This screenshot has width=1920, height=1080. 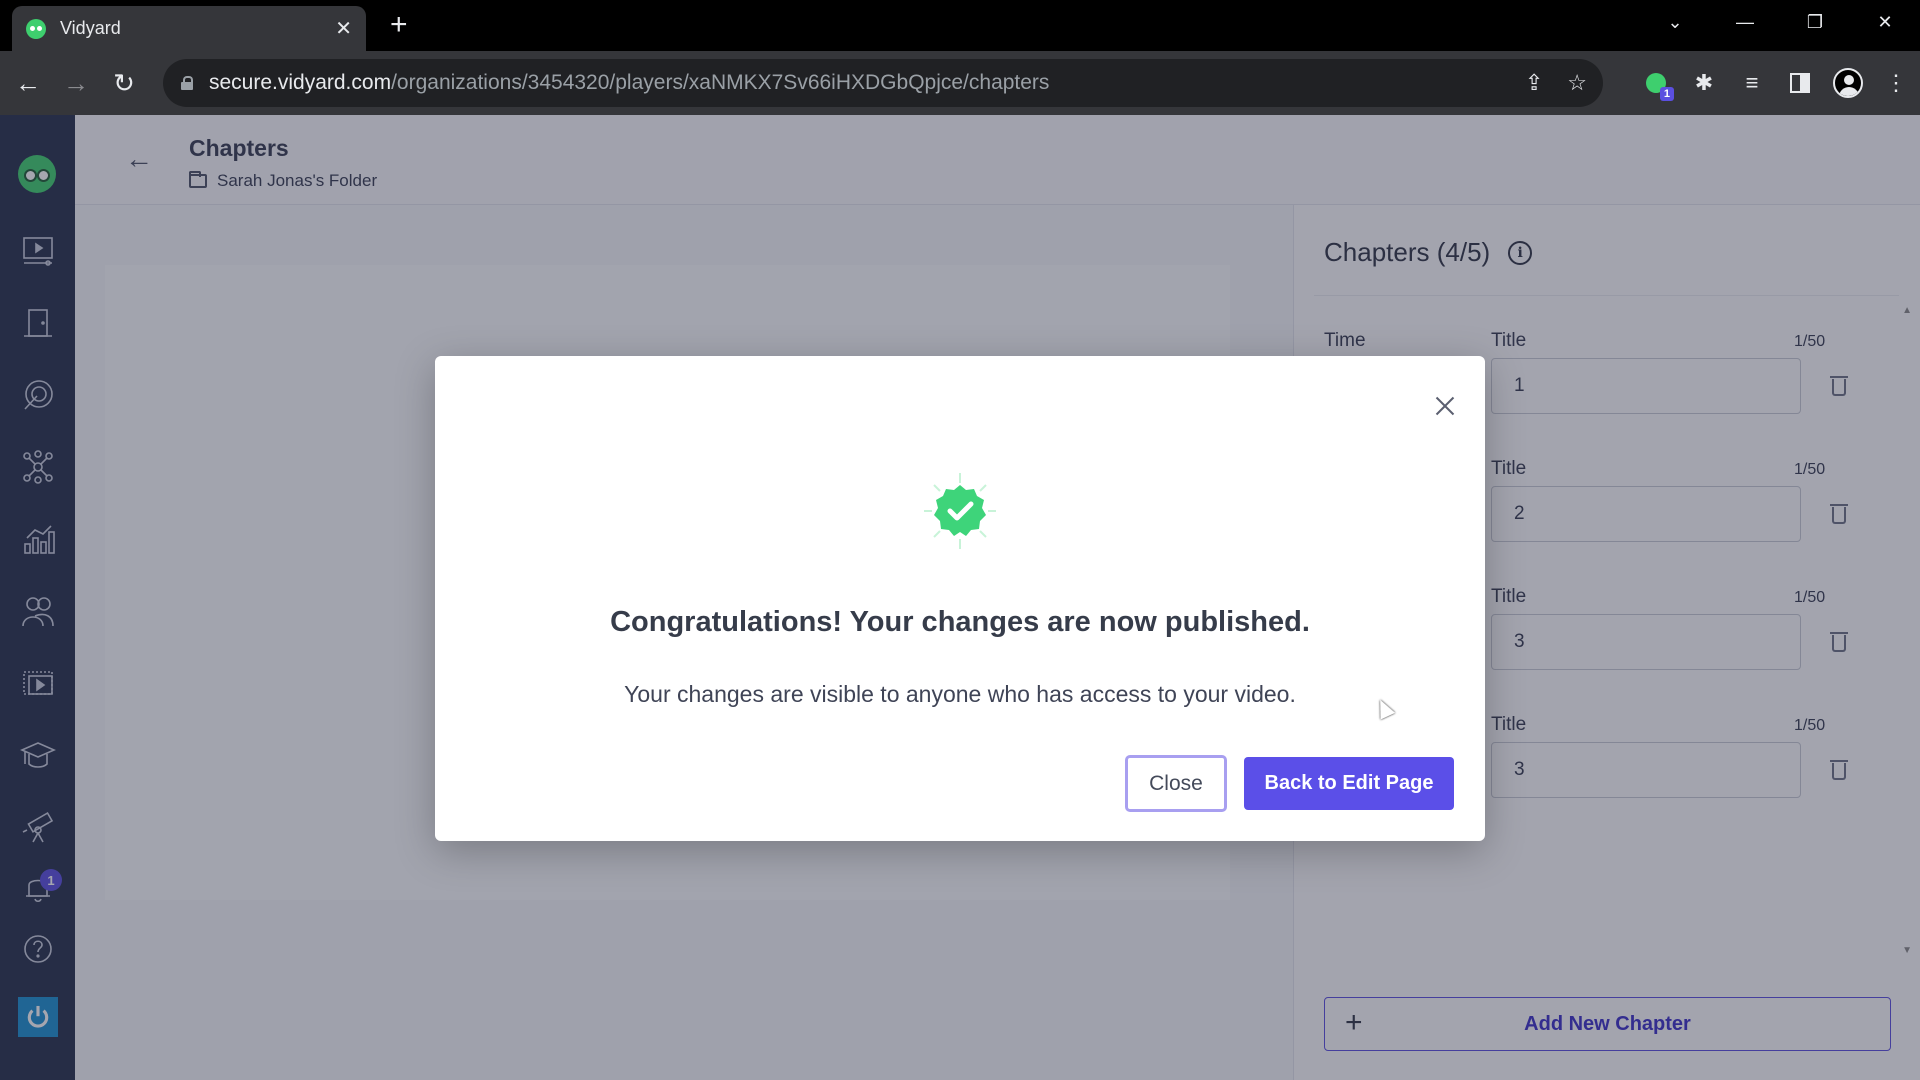 What do you see at coordinates (1800, 83) in the screenshot?
I see `side-panel-icon` at bounding box center [1800, 83].